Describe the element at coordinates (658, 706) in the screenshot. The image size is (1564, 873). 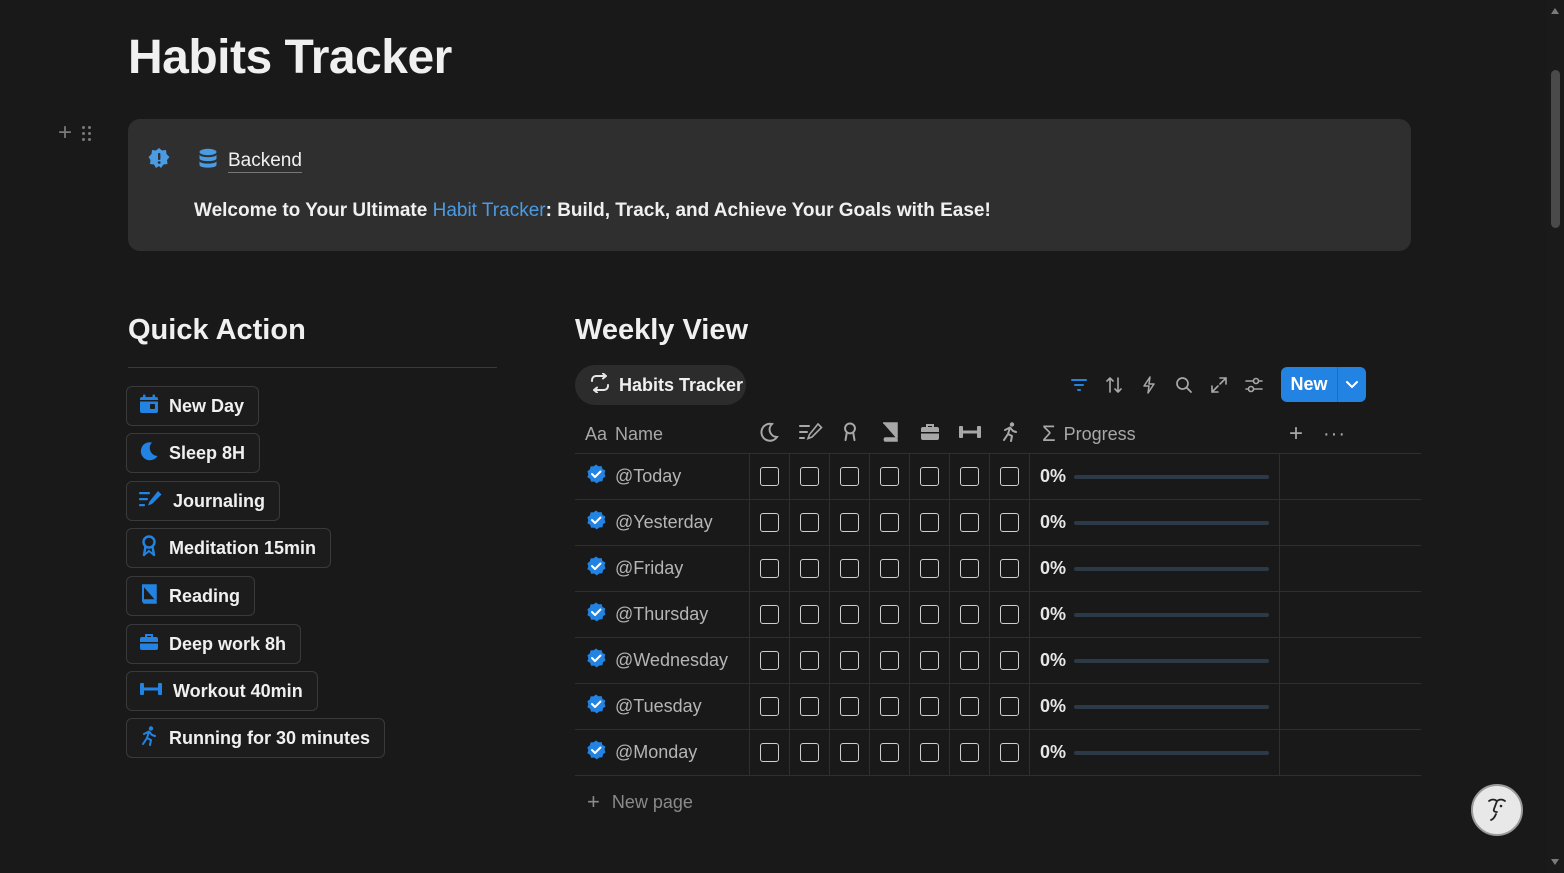
I see `row-date-mention: @Tuesday` at that location.